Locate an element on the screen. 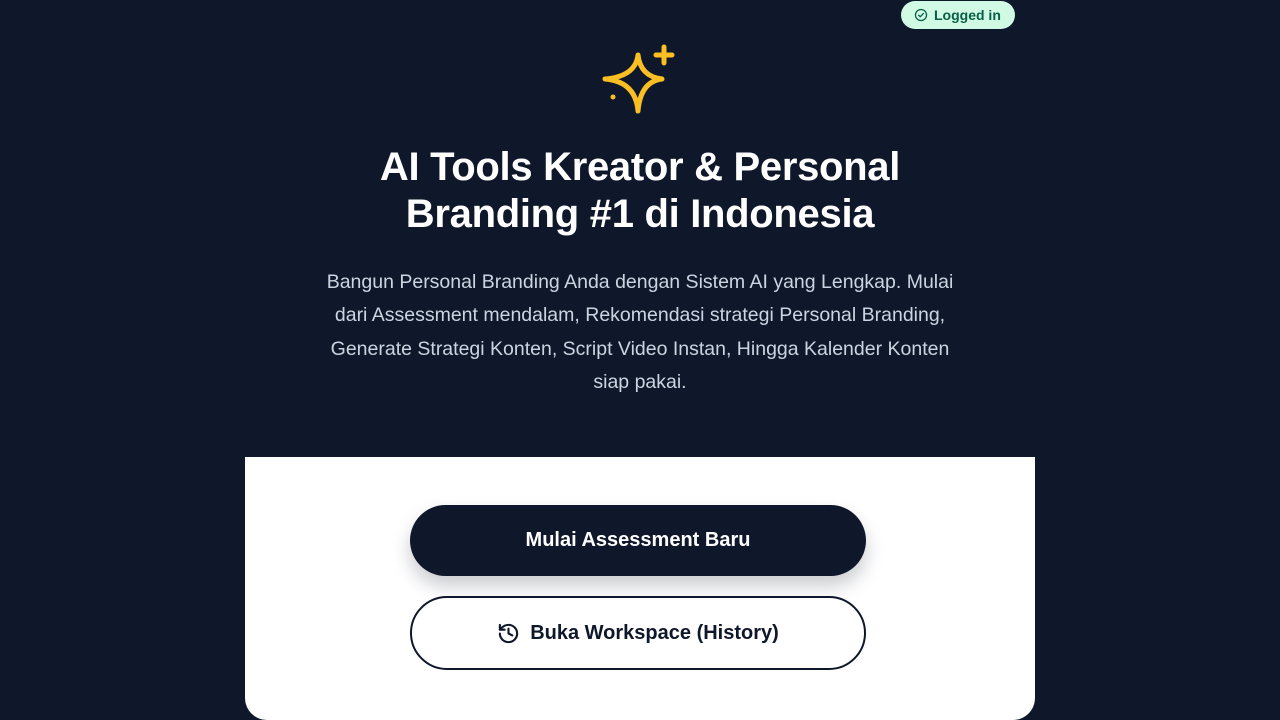 This screenshot has height=720, width=1280. open-workspace-label: Buka Workspace (History) is located at coordinates (654, 632).